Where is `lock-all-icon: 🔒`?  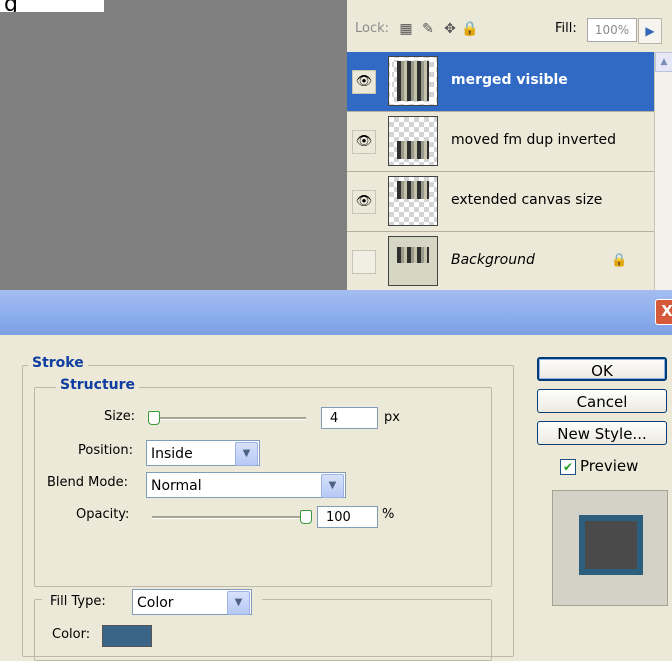
lock-all-icon: 🔒 is located at coordinates (470, 29).